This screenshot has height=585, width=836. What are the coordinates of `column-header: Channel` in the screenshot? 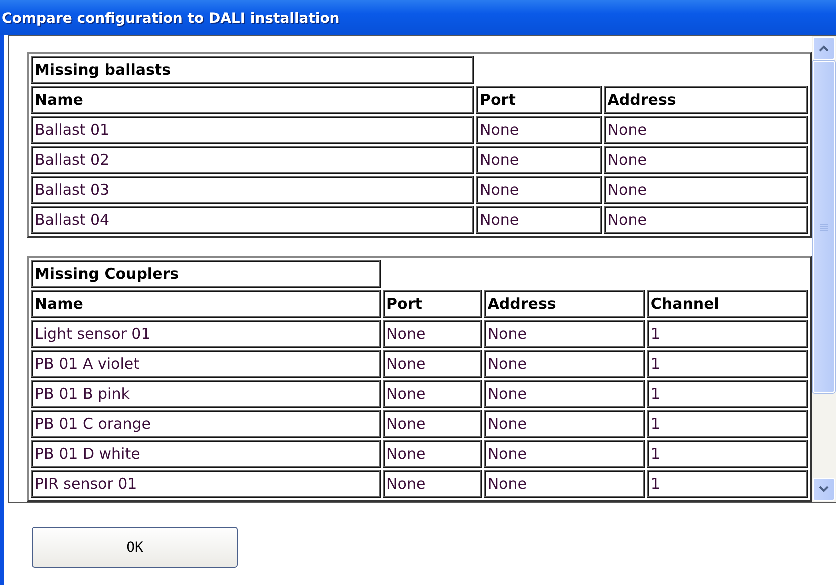 It's located at (727, 304).